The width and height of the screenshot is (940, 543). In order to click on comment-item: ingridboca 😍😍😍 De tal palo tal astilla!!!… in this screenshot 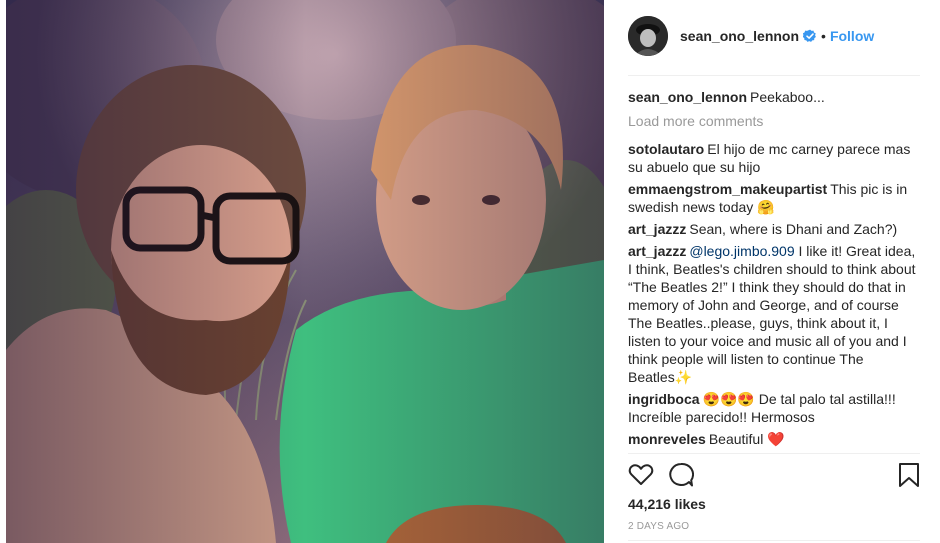, I will do `click(774, 408)`.